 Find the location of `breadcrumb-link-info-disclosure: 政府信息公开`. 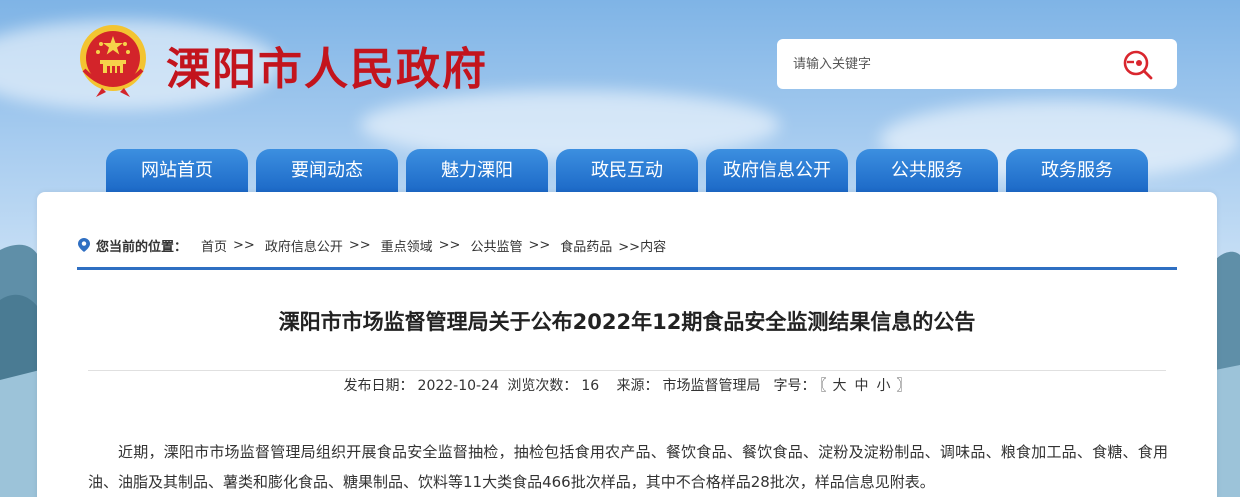

breadcrumb-link-info-disclosure: 政府信息公开 is located at coordinates (304, 245).